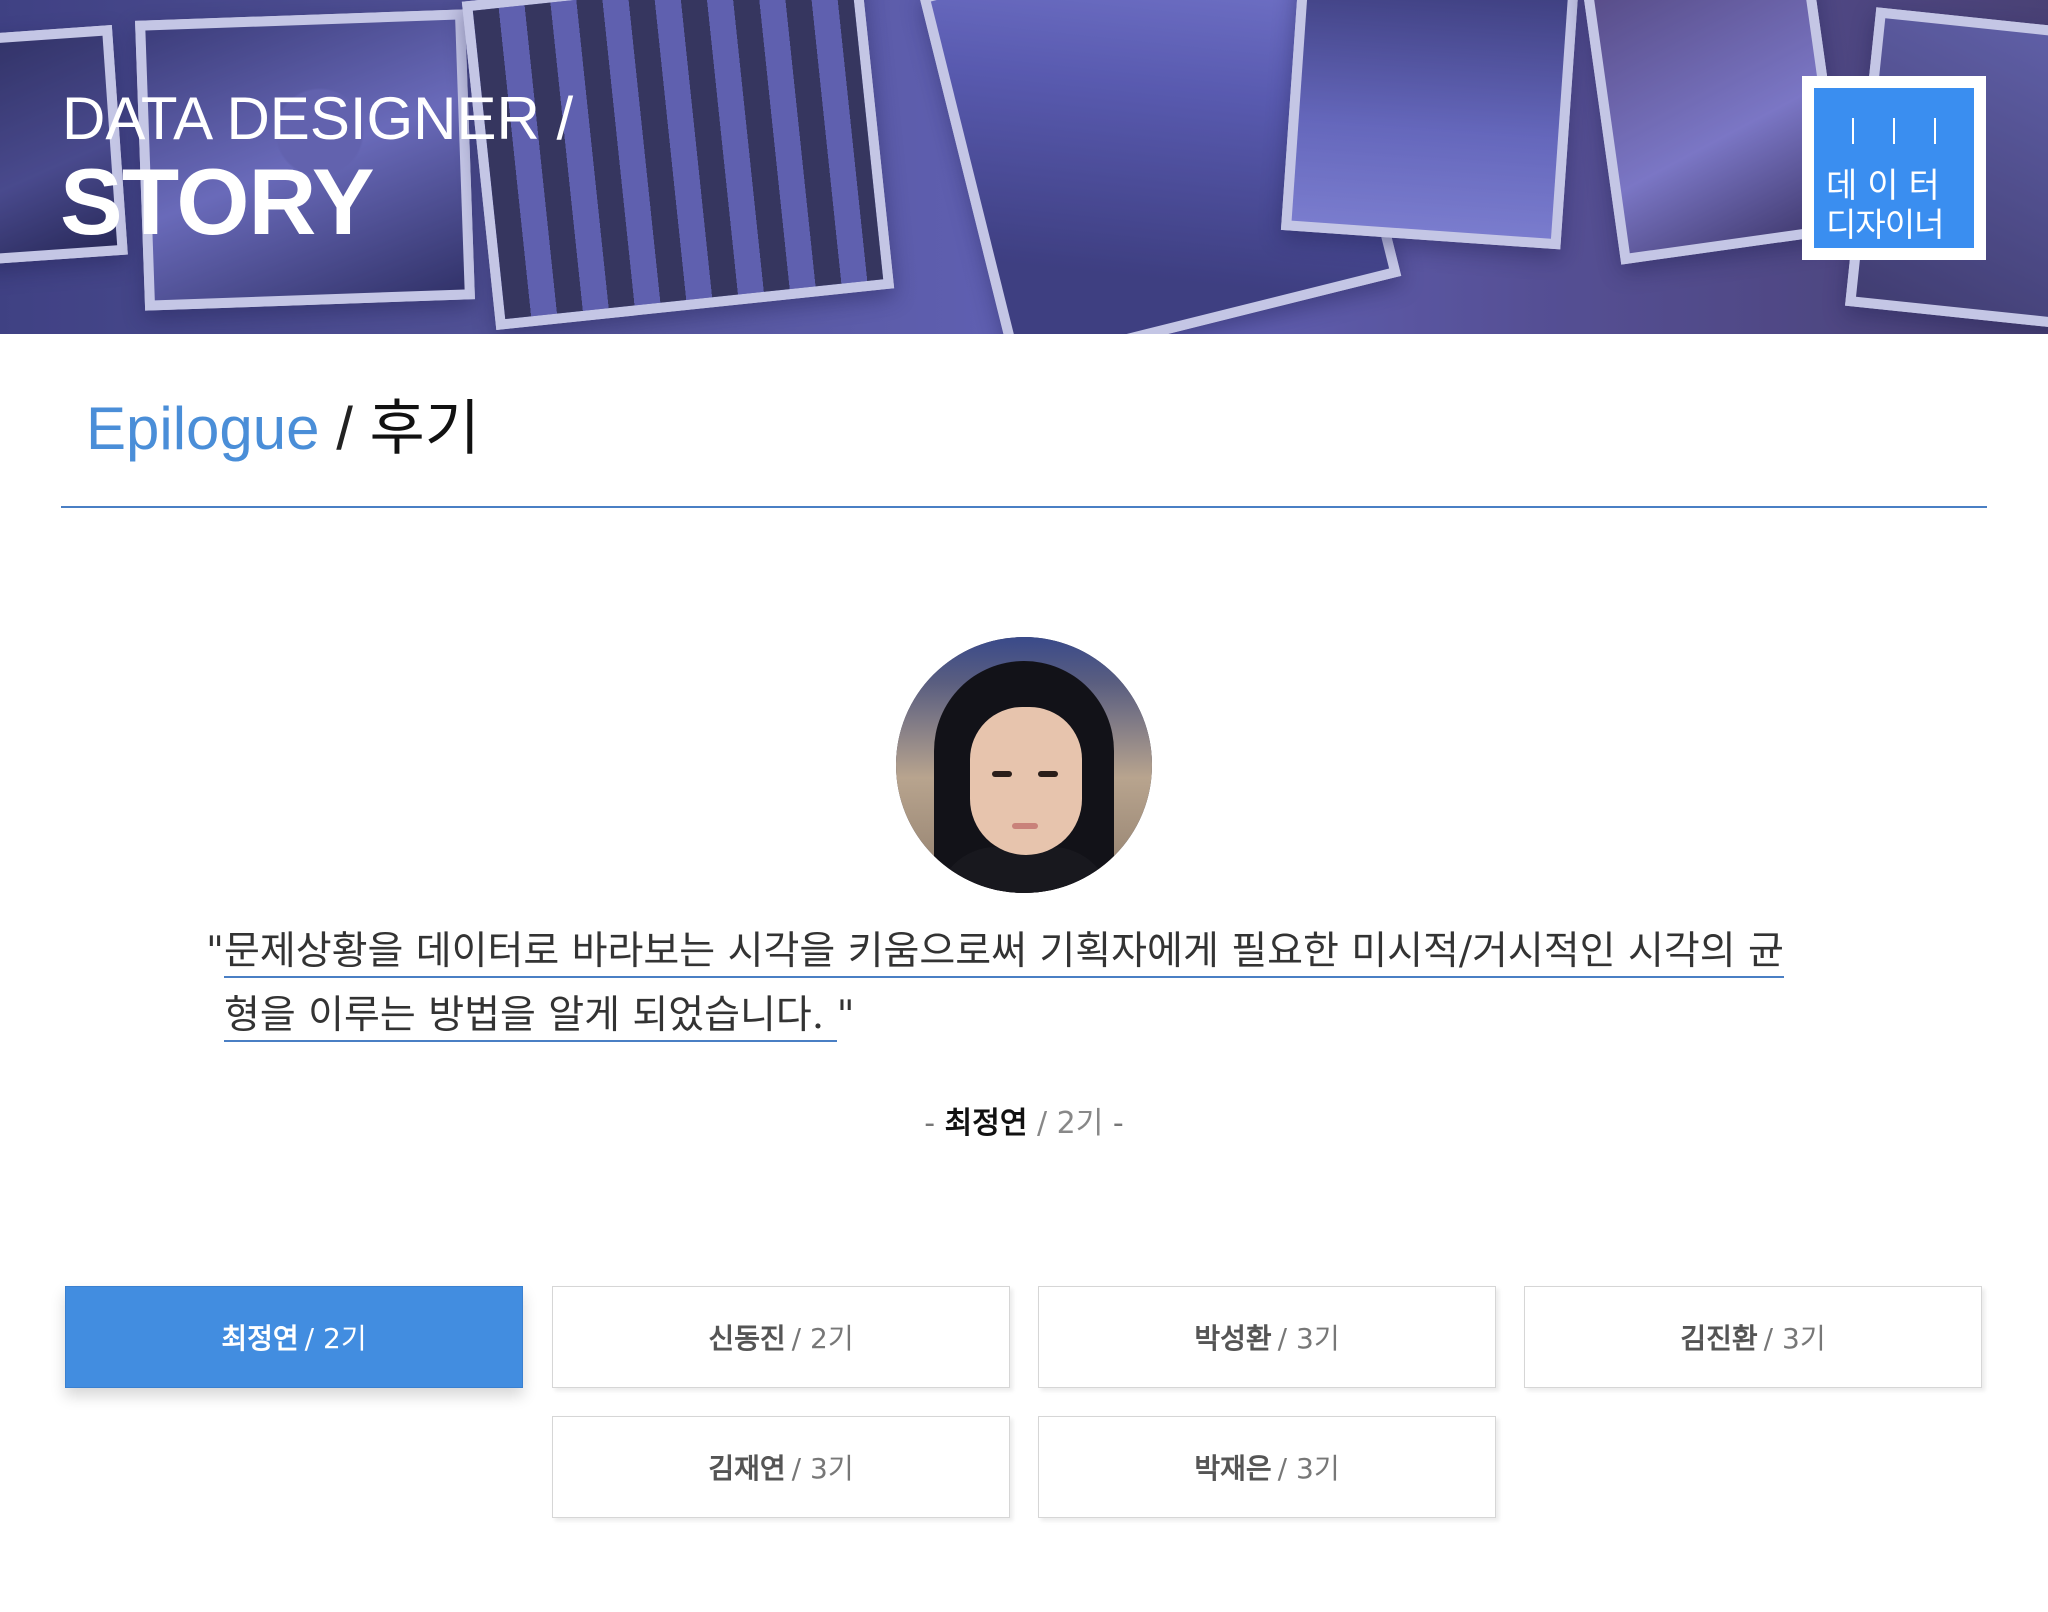 This screenshot has height=1612, width=2048. I want to click on person-button-6: 박재은/ 3기, so click(1267, 1467).